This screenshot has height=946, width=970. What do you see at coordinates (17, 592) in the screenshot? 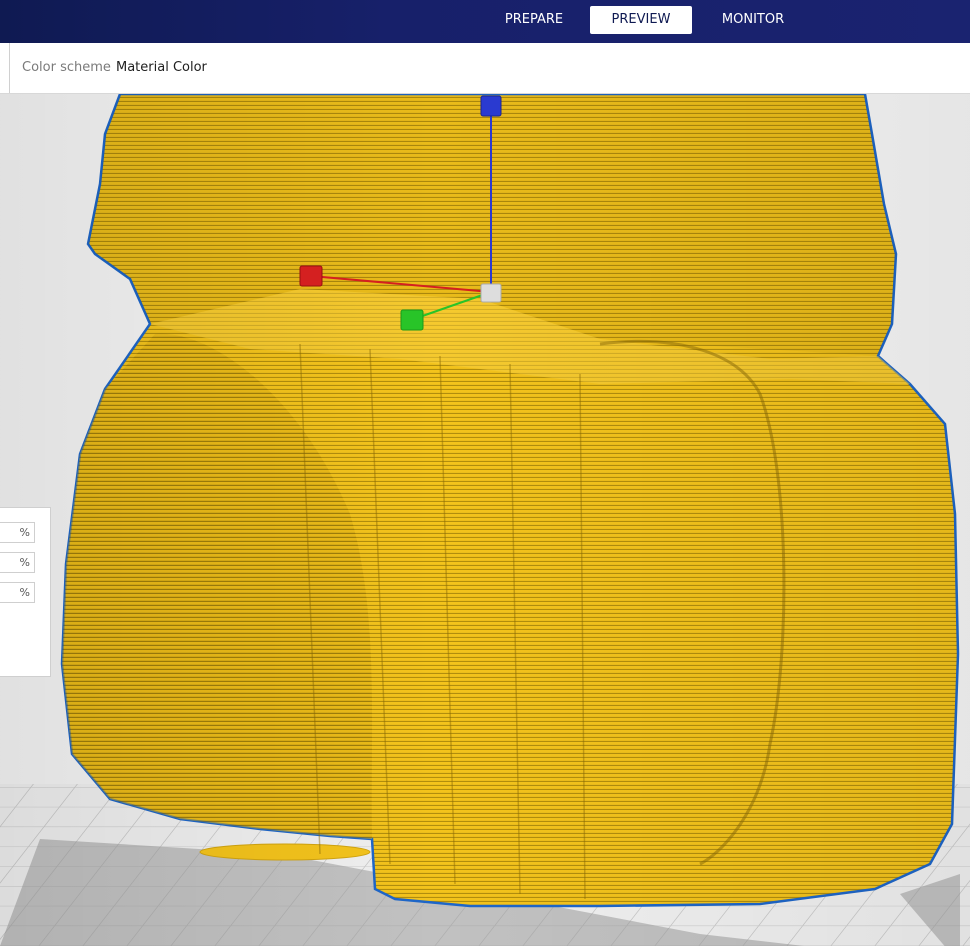
I see `percent-field-3: %` at bounding box center [17, 592].